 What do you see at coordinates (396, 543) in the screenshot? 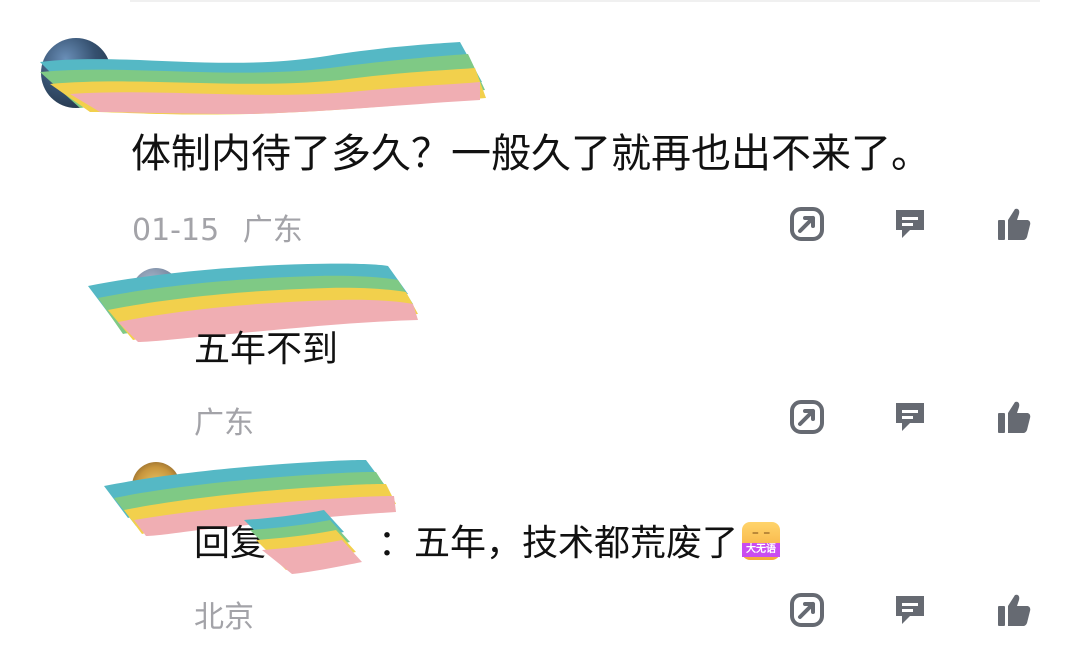
I see `reply-colon: ：` at bounding box center [396, 543].